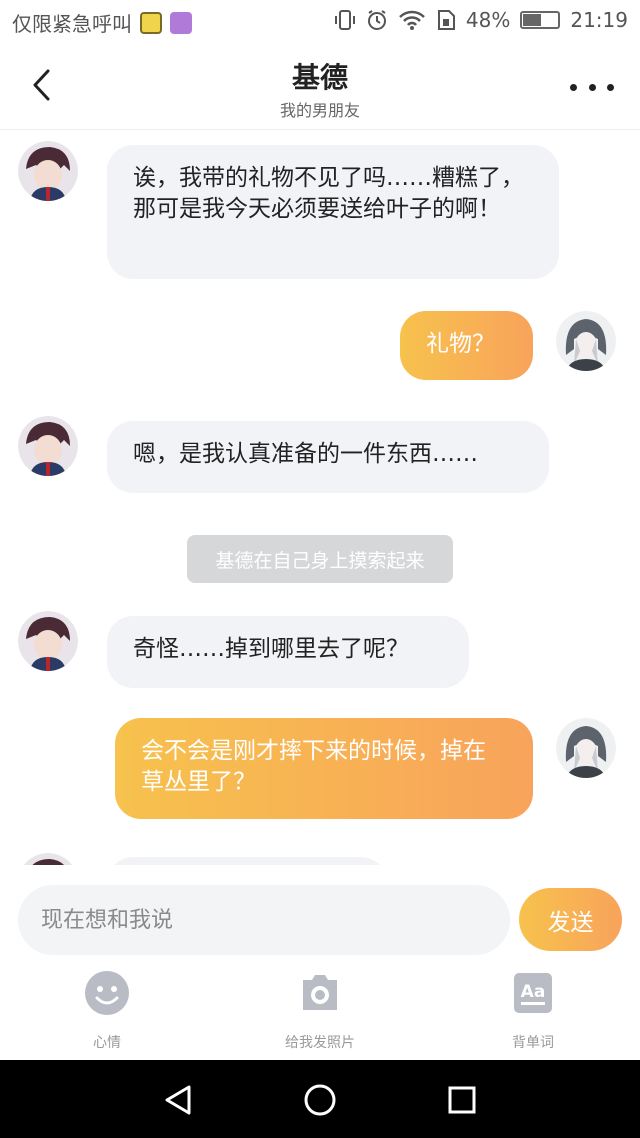  I want to click on feature-toolbar: 心情 给我发照片 Aa 背单词, so click(320, 1010).